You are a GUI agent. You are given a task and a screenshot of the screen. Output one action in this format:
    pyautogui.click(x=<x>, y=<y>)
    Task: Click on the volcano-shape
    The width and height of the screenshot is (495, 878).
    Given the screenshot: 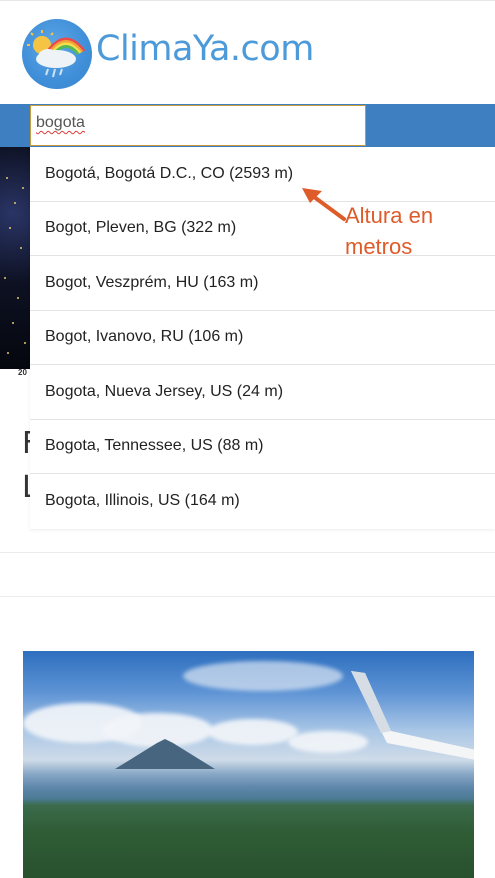 What is the action you would take?
    pyautogui.click(x=165, y=754)
    